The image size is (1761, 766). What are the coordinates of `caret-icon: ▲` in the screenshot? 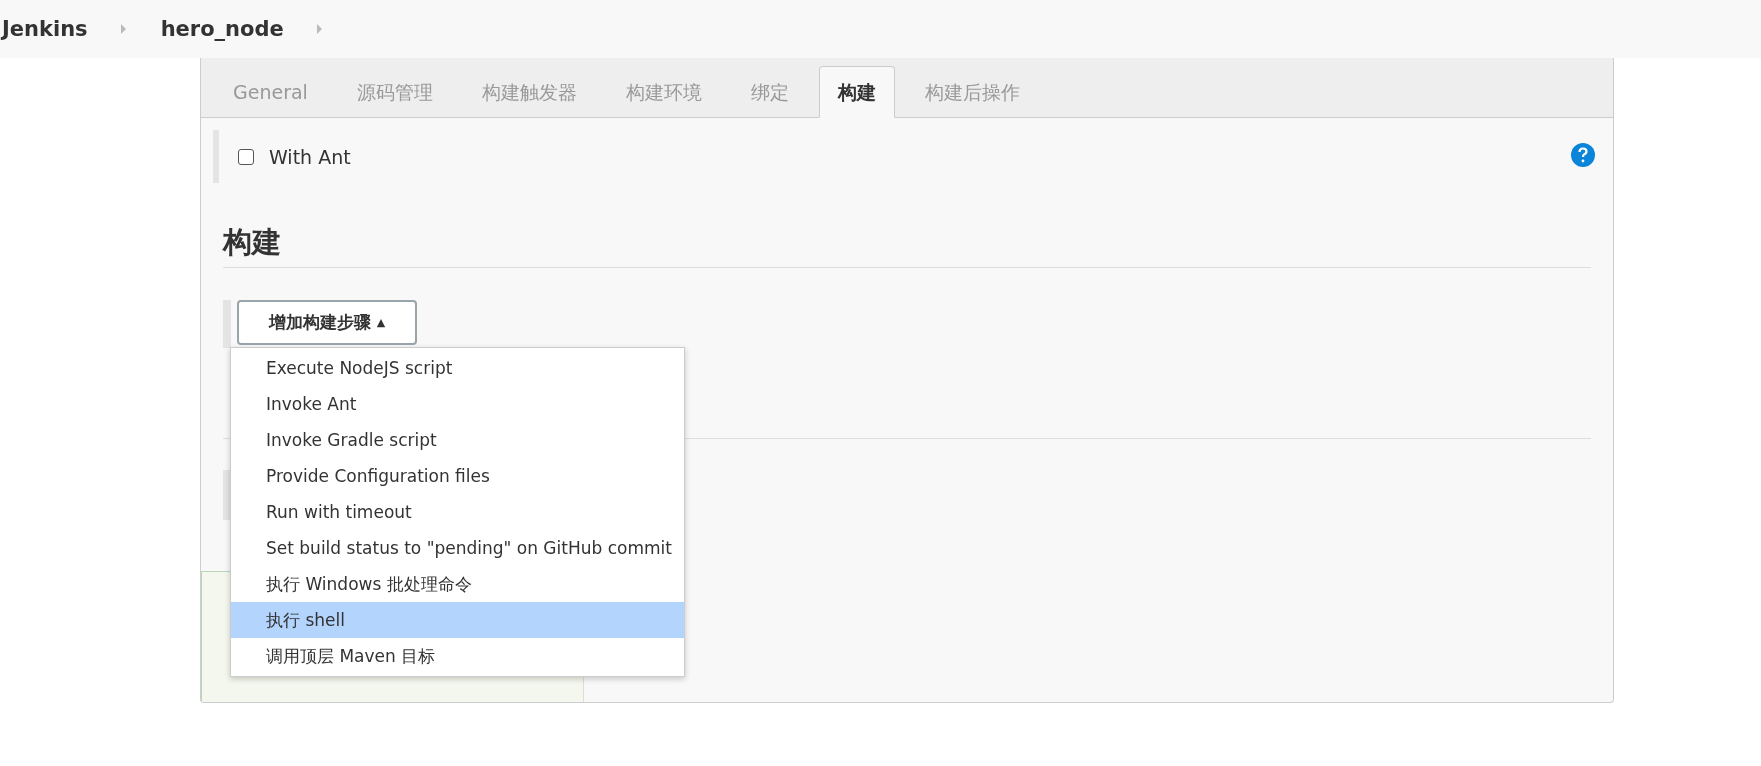 It's located at (381, 322).